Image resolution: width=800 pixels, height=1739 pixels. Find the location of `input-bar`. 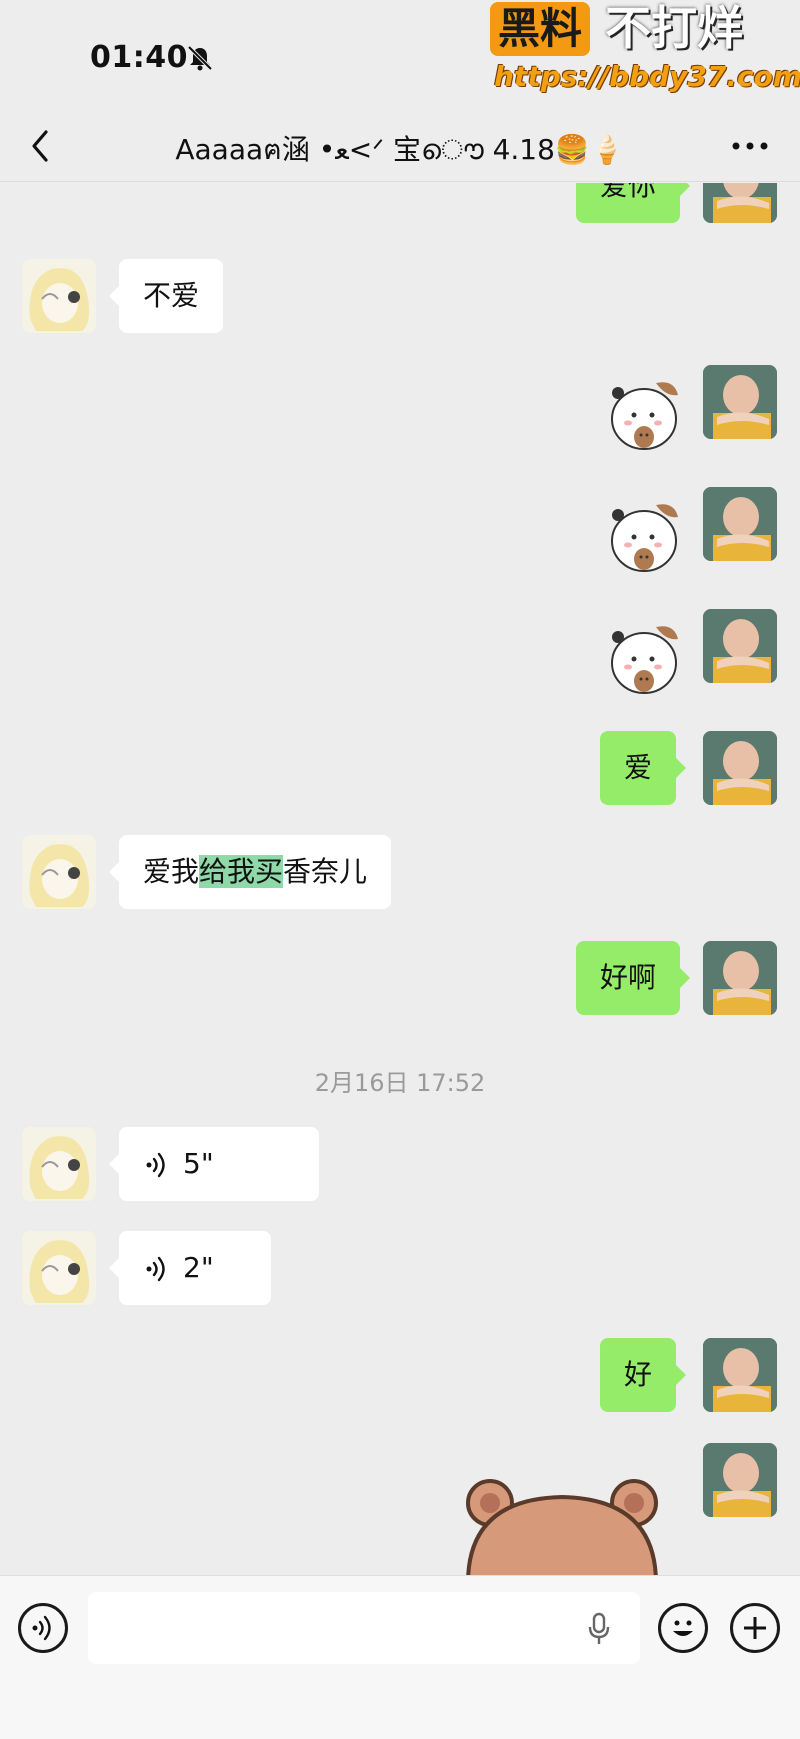

input-bar is located at coordinates (400, 1657).